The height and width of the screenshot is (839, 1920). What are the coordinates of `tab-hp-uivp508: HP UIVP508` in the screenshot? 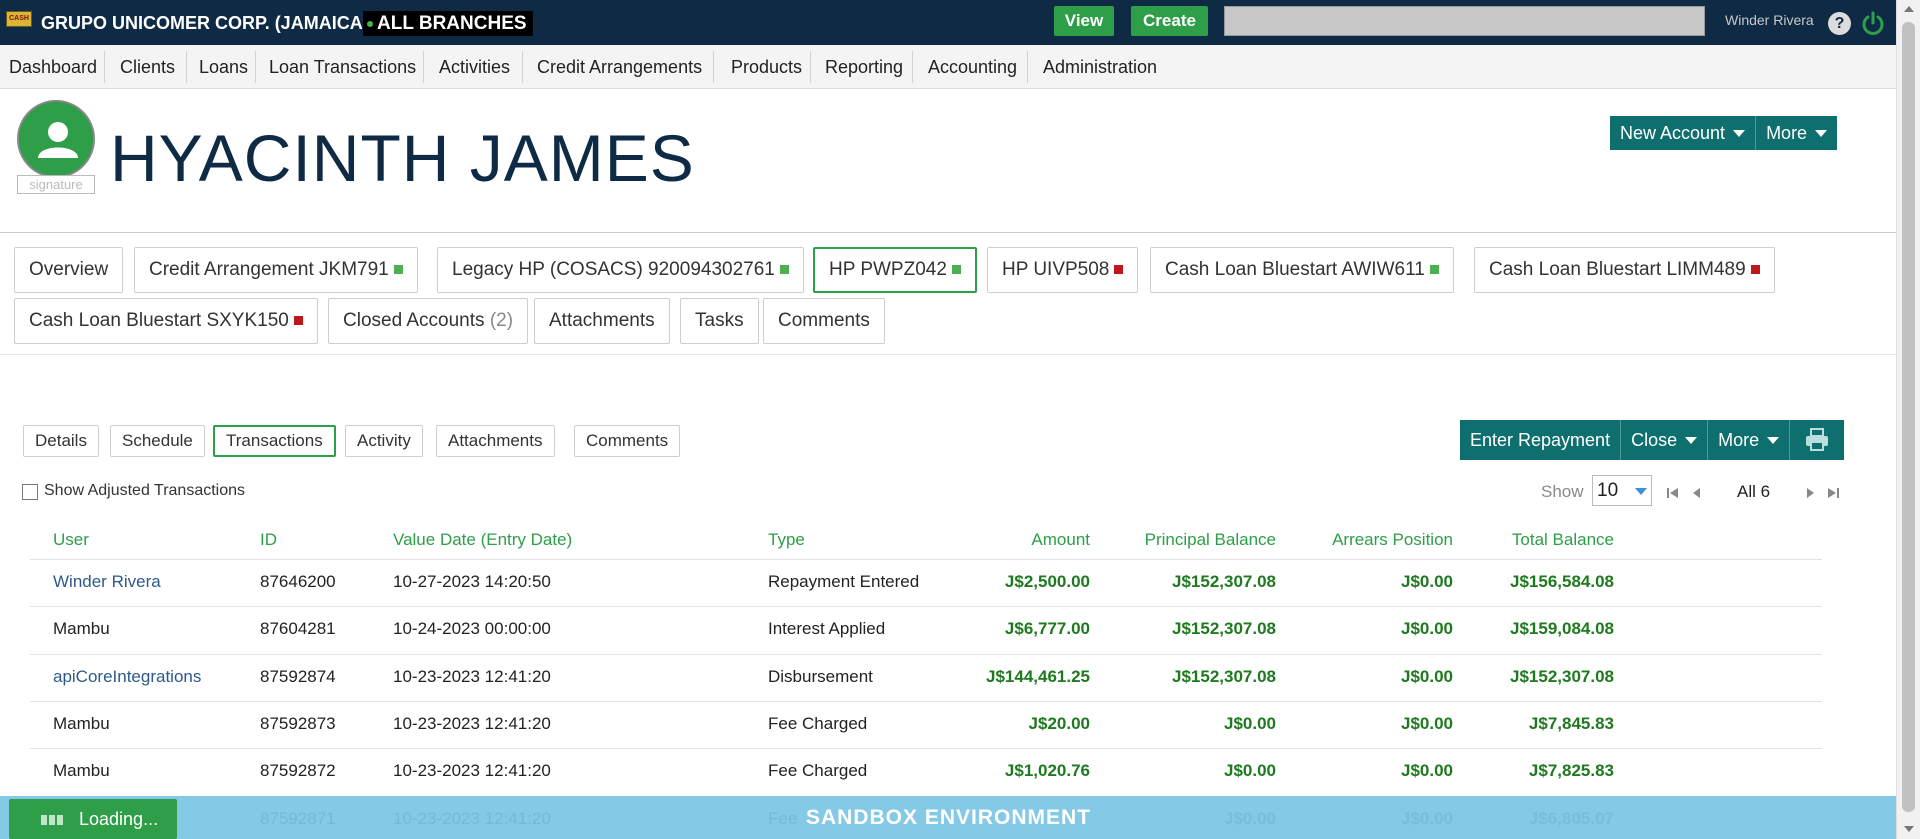 It's located at (1063, 270).